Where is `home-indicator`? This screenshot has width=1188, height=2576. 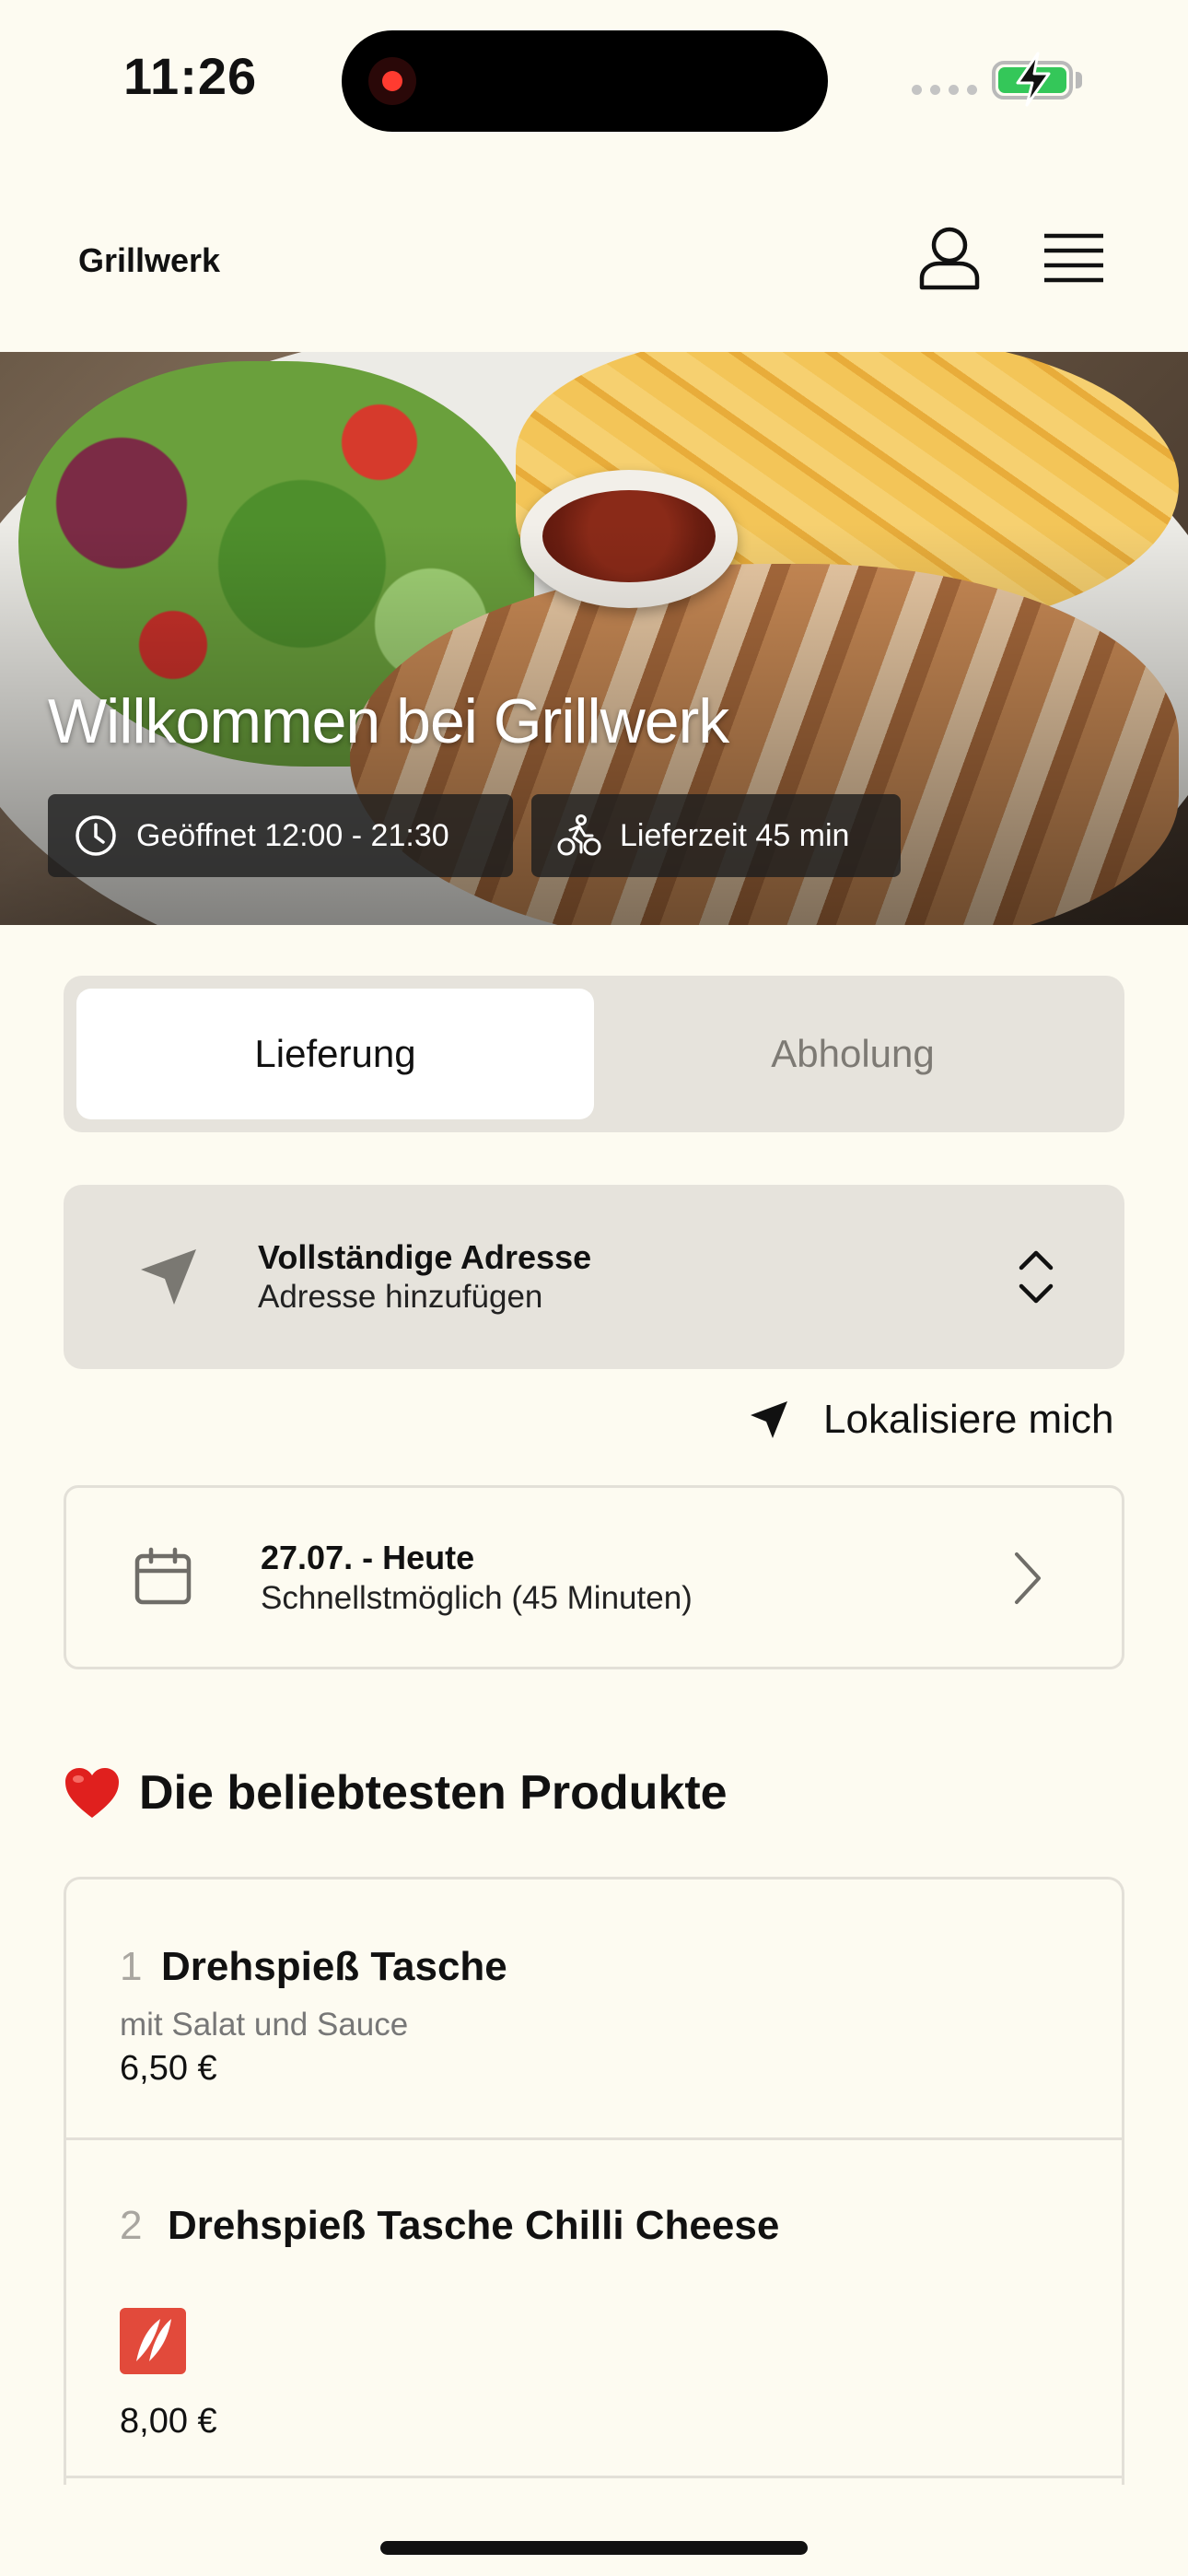
home-indicator is located at coordinates (594, 2548).